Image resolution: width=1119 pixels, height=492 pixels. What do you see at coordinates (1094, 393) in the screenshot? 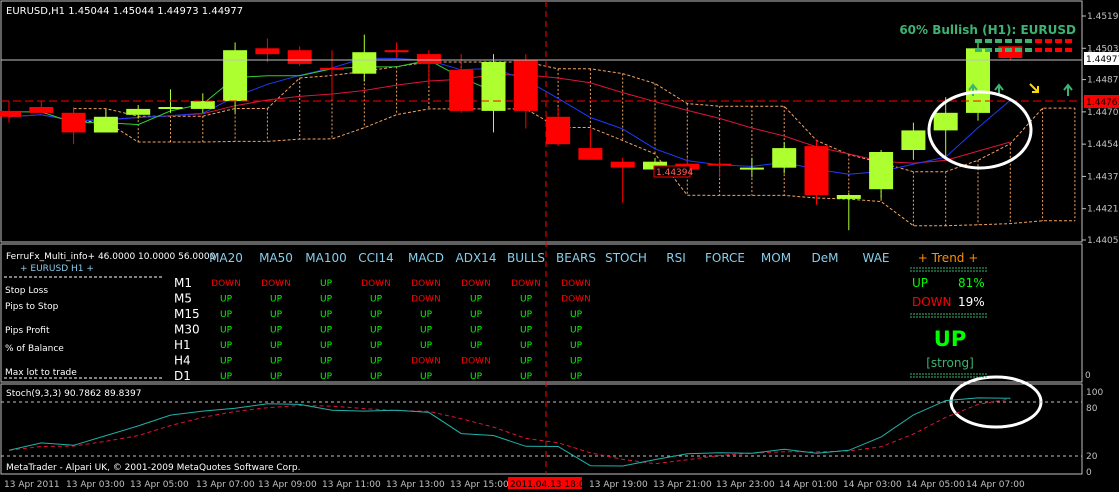
I see `stoch-tick-label: 100` at bounding box center [1094, 393].